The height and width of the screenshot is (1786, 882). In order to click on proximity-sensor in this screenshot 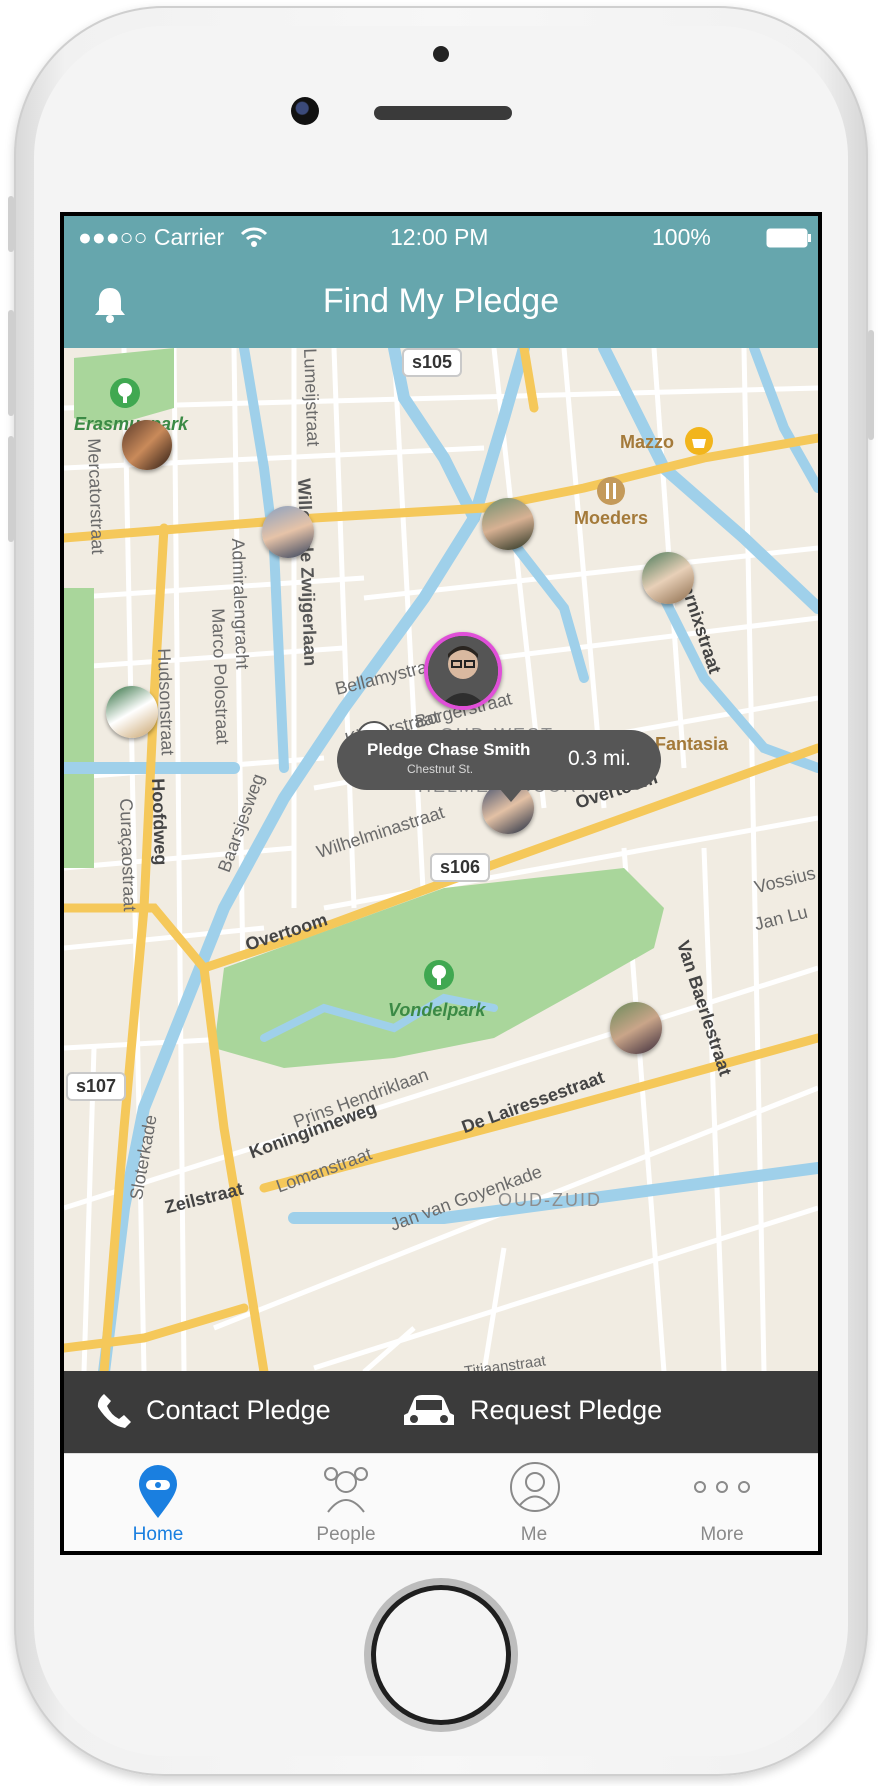, I will do `click(441, 54)`.